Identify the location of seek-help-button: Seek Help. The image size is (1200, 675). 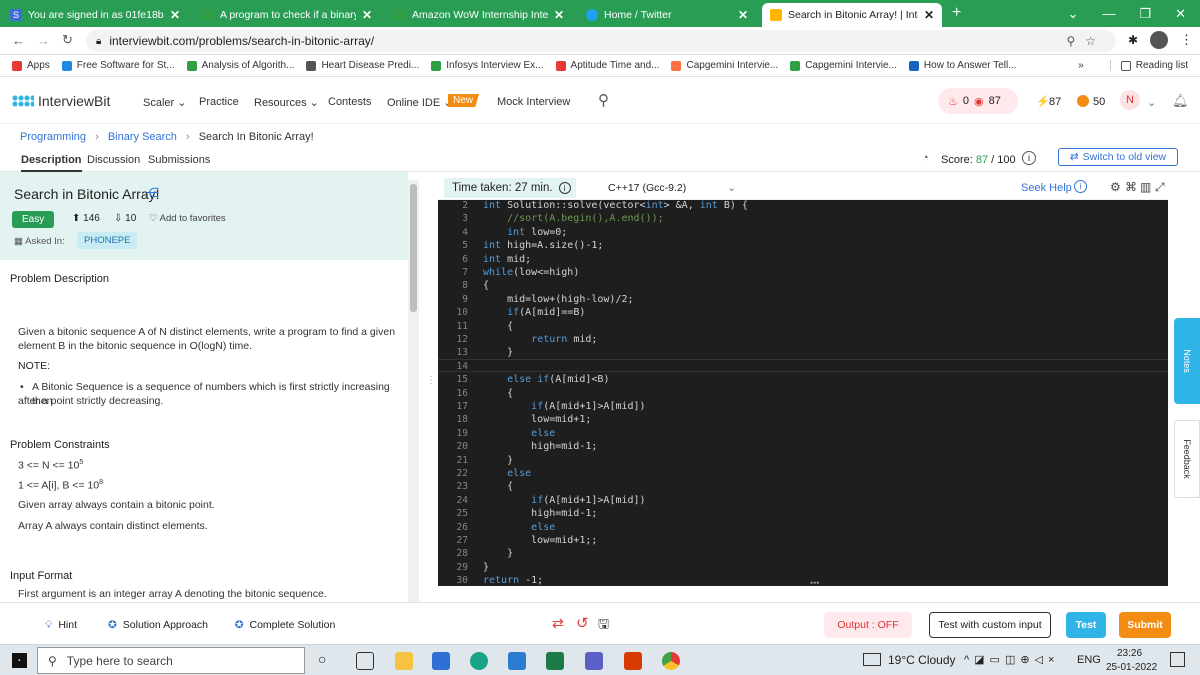
(1046, 188).